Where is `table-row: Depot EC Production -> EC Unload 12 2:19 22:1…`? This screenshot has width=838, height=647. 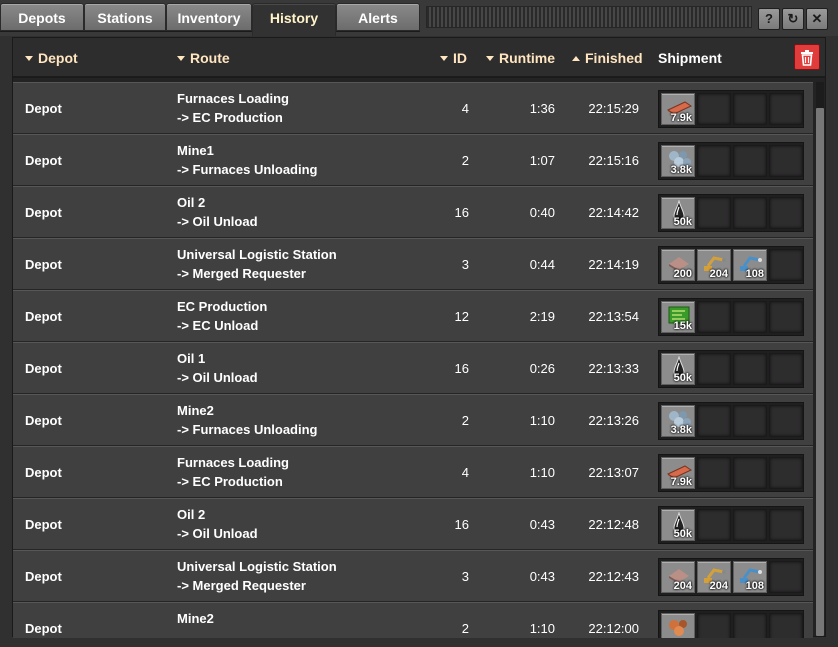
table-row: Depot EC Production -> EC Unload 12 2:19 22:1… is located at coordinates (413, 316).